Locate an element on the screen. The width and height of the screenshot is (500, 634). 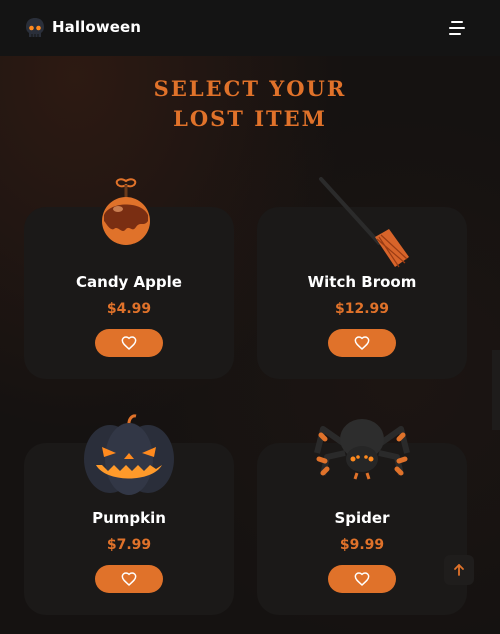
header: Halloween is located at coordinates (250, 28).